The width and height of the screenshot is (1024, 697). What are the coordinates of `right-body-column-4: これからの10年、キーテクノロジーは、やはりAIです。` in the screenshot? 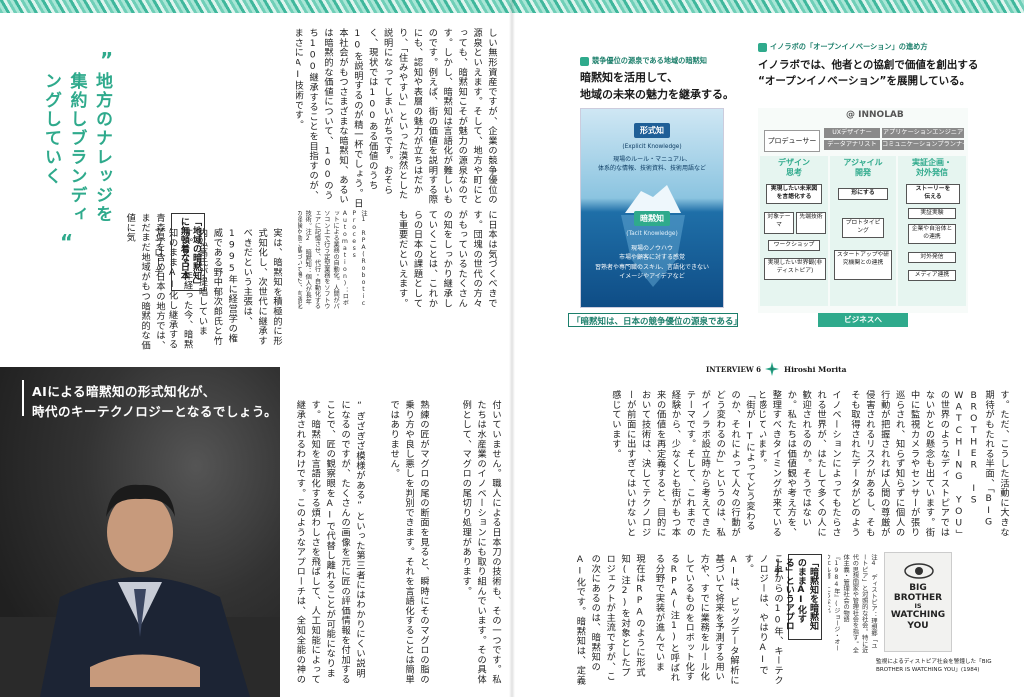 It's located at (763, 619).